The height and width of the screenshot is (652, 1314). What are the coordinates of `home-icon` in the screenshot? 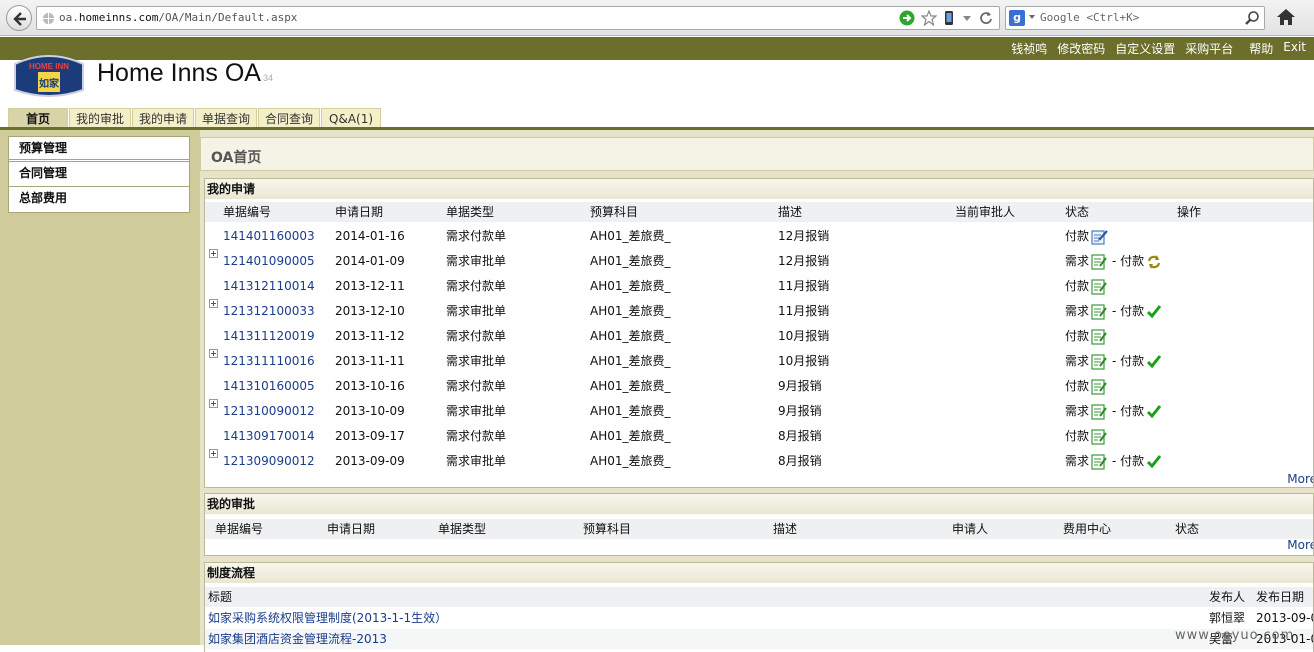 It's located at (1286, 17).